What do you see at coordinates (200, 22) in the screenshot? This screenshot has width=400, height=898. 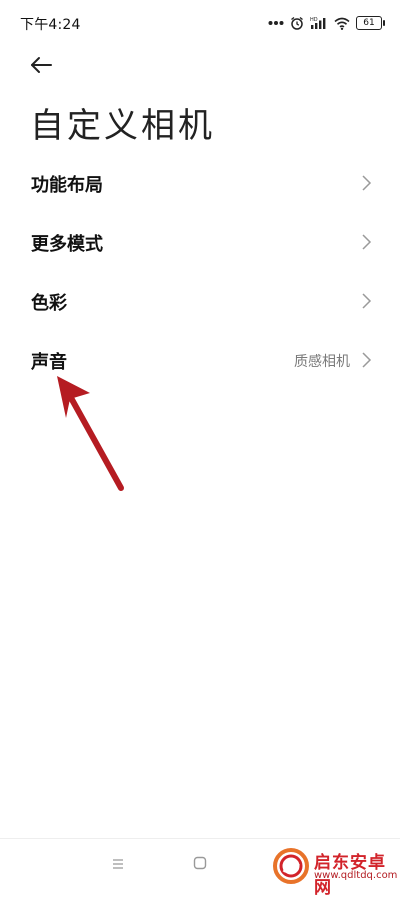 I see `status-bar: 下午4:24 HD 61` at bounding box center [200, 22].